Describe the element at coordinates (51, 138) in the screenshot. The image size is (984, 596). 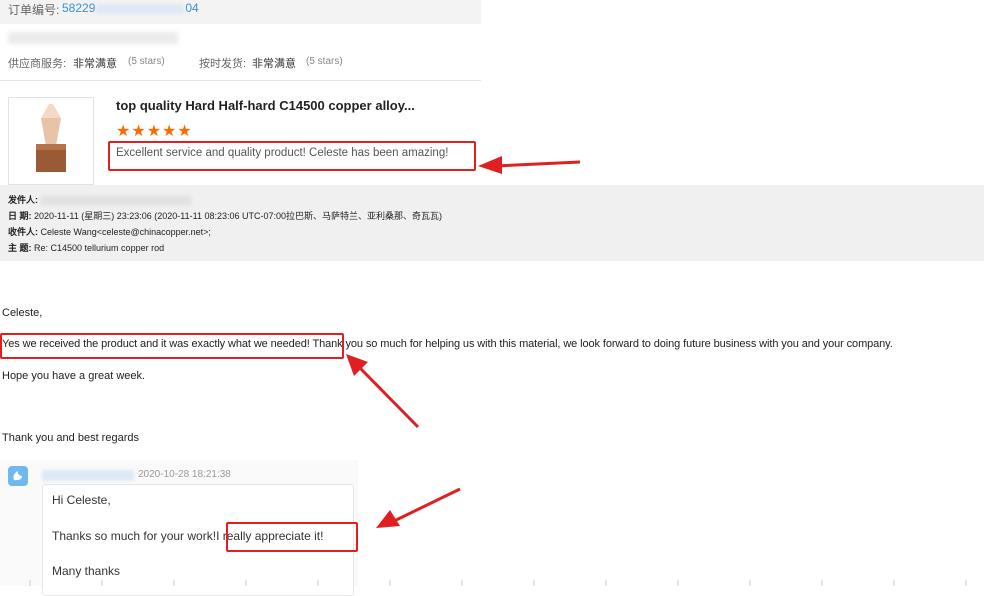
I see `copper-rod-image` at that location.